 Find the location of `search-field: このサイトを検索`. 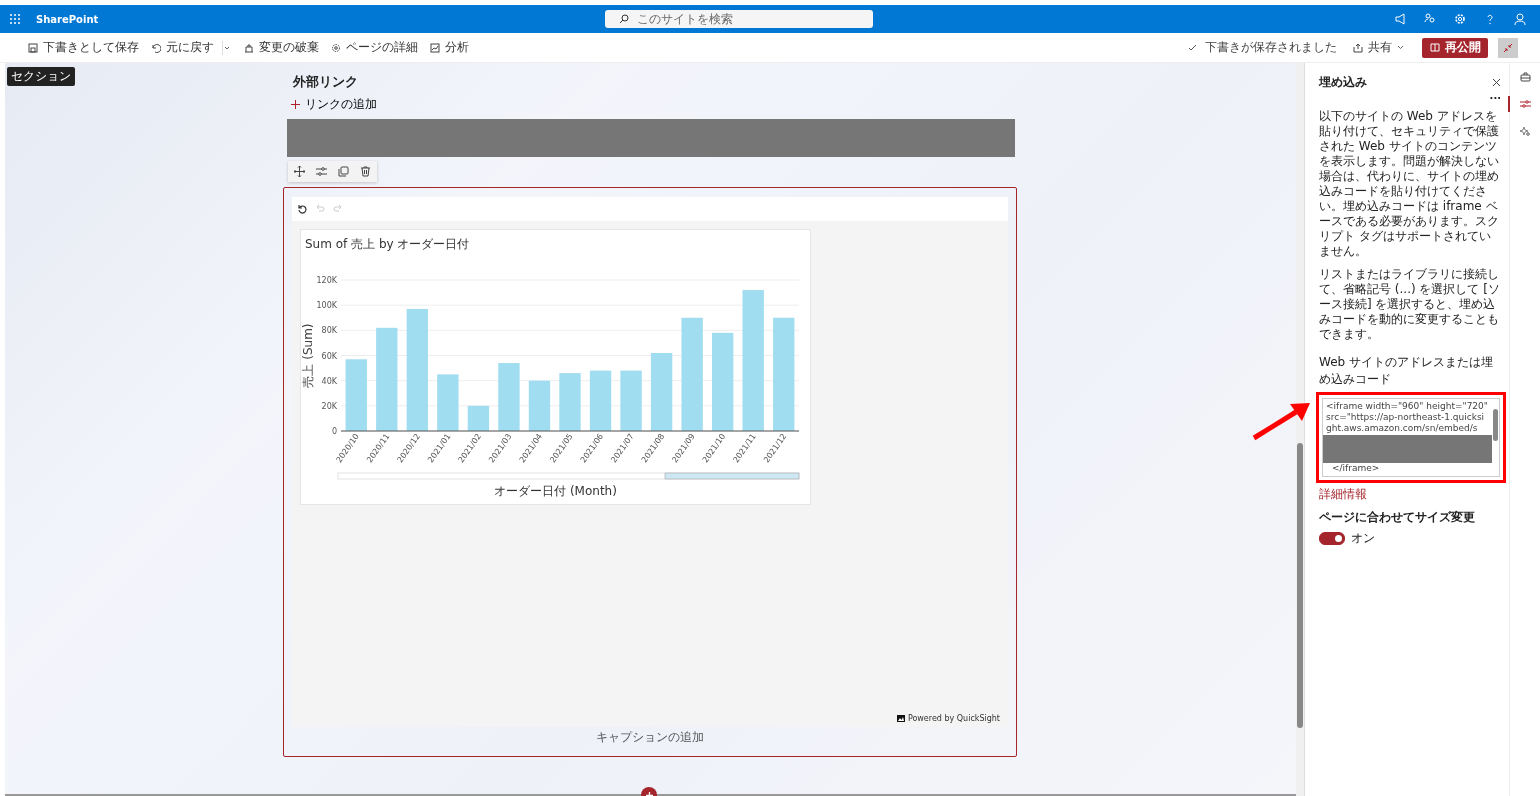

search-field: このサイトを検索 is located at coordinates (739, 19).